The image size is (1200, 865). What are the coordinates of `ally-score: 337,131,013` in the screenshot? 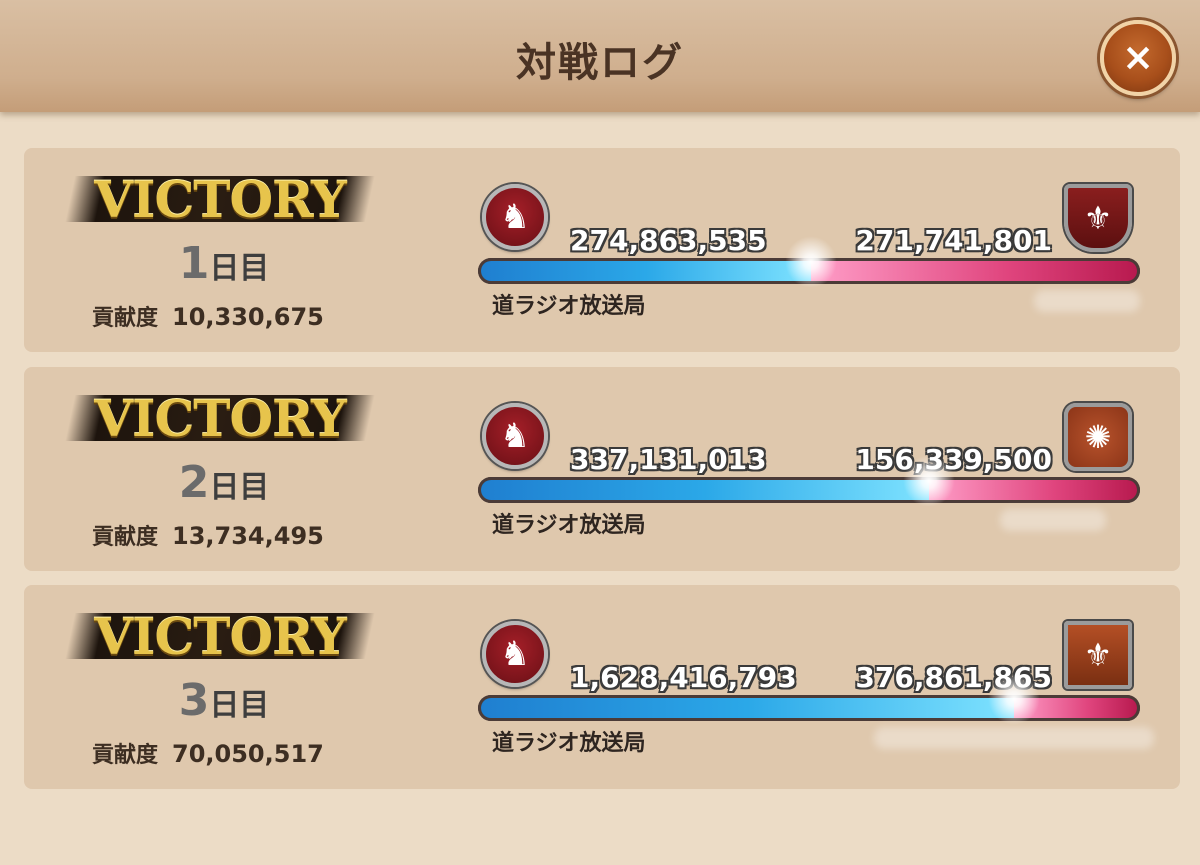 It's located at (668, 459).